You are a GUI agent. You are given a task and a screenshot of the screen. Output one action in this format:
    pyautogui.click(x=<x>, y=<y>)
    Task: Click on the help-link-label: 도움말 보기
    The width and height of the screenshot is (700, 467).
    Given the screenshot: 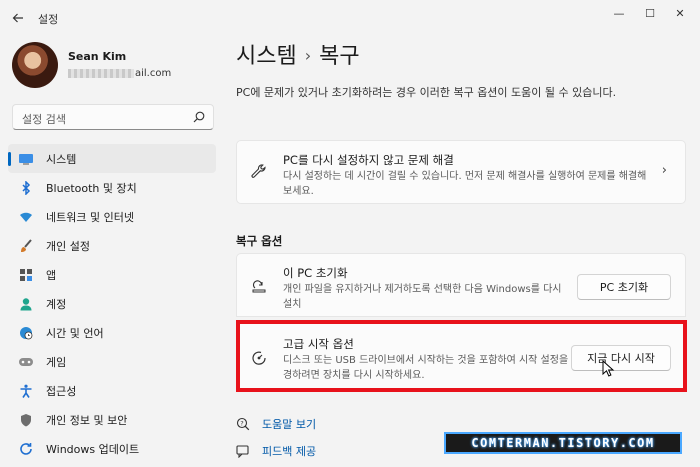 What is the action you would take?
    pyautogui.click(x=289, y=424)
    